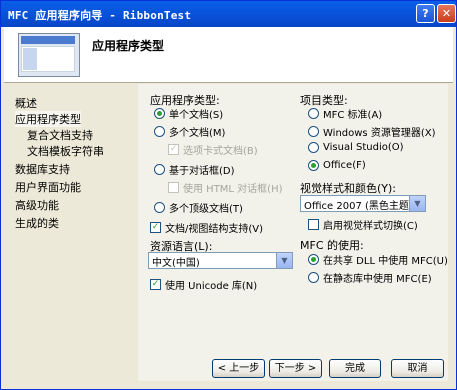 The image size is (457, 390). I want to click on radio-multiple-top-level: 多个顶级文档(T), so click(198, 207).